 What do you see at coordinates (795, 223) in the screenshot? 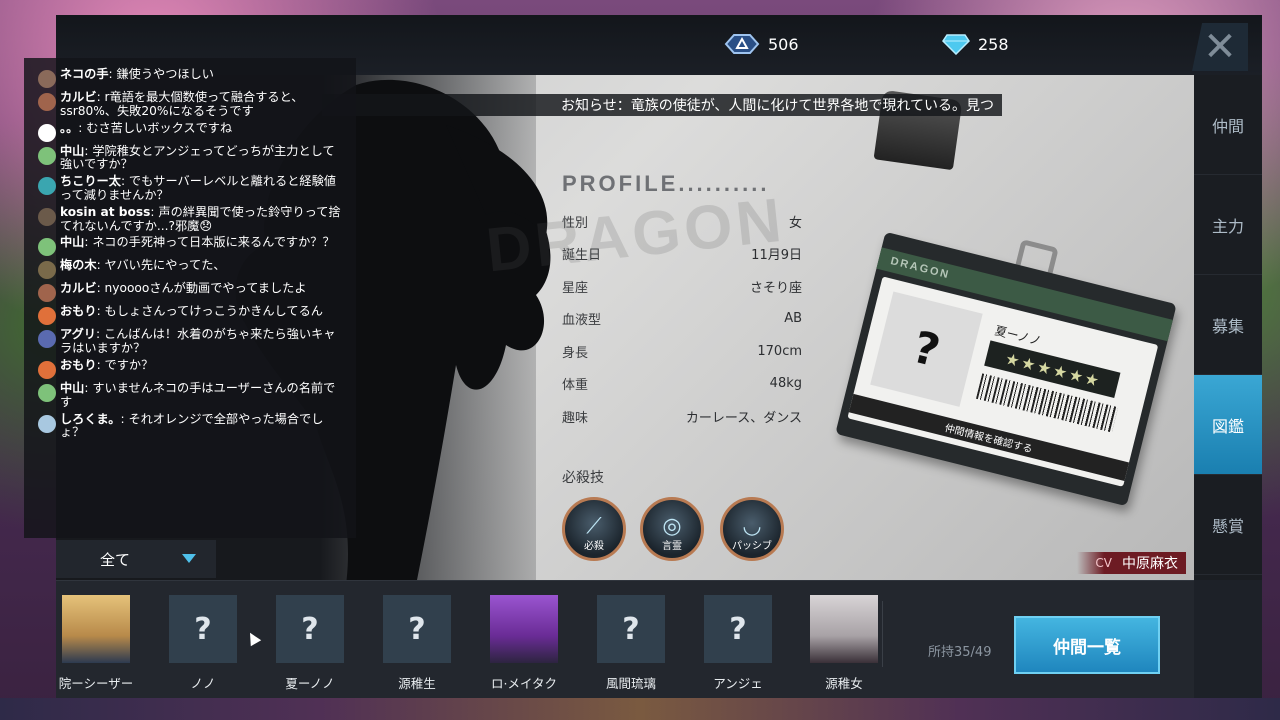
I see `profile-value: 女` at bounding box center [795, 223].